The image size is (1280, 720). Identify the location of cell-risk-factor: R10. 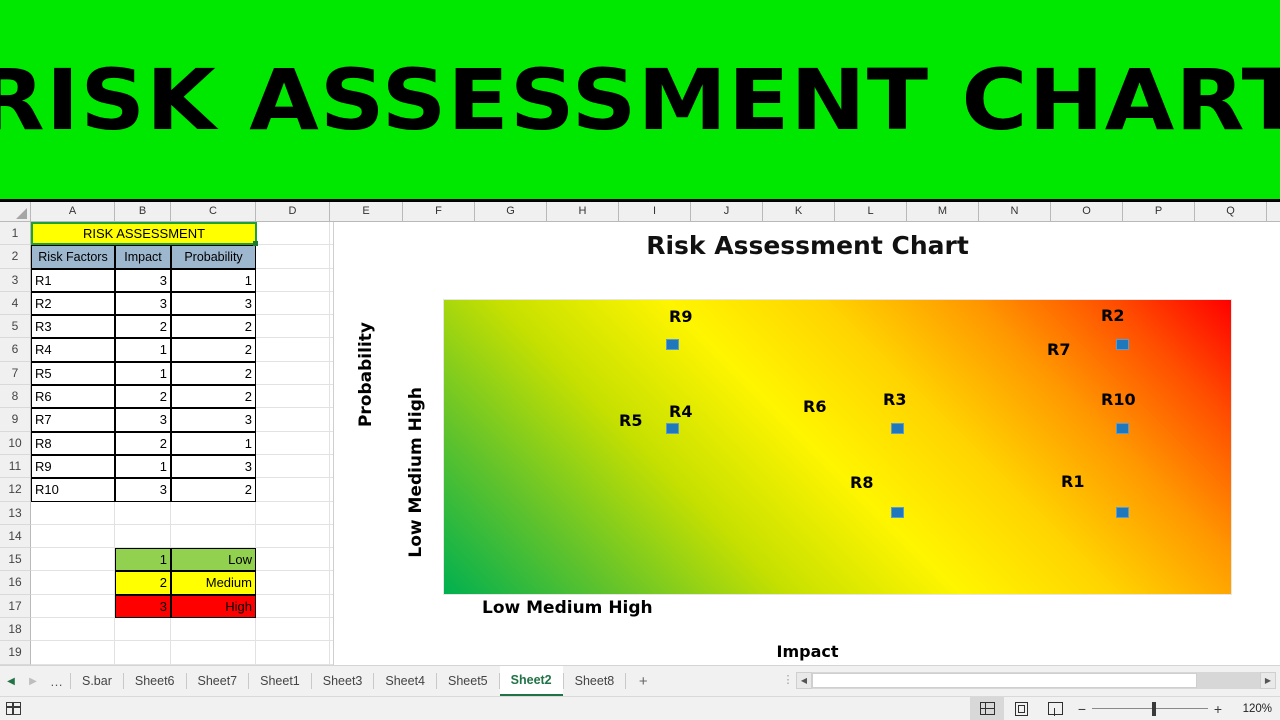
(73, 490).